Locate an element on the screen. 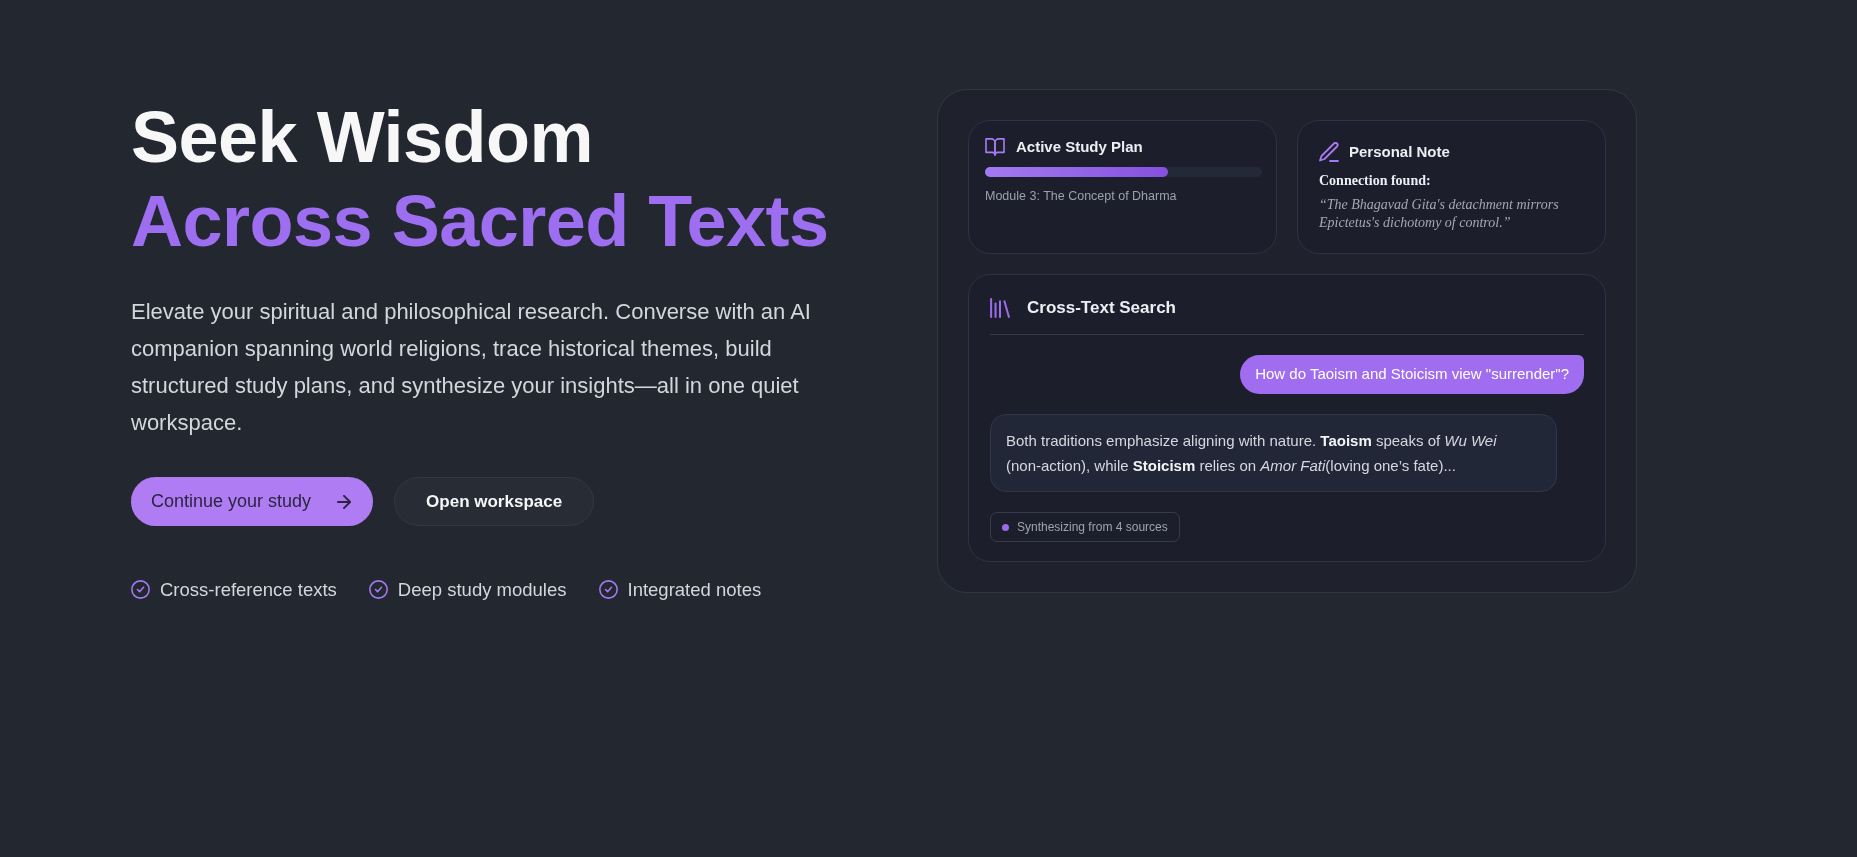 Image resolution: width=1857 pixels, height=857 pixels. primary-button: Continue your study is located at coordinates (252, 501).